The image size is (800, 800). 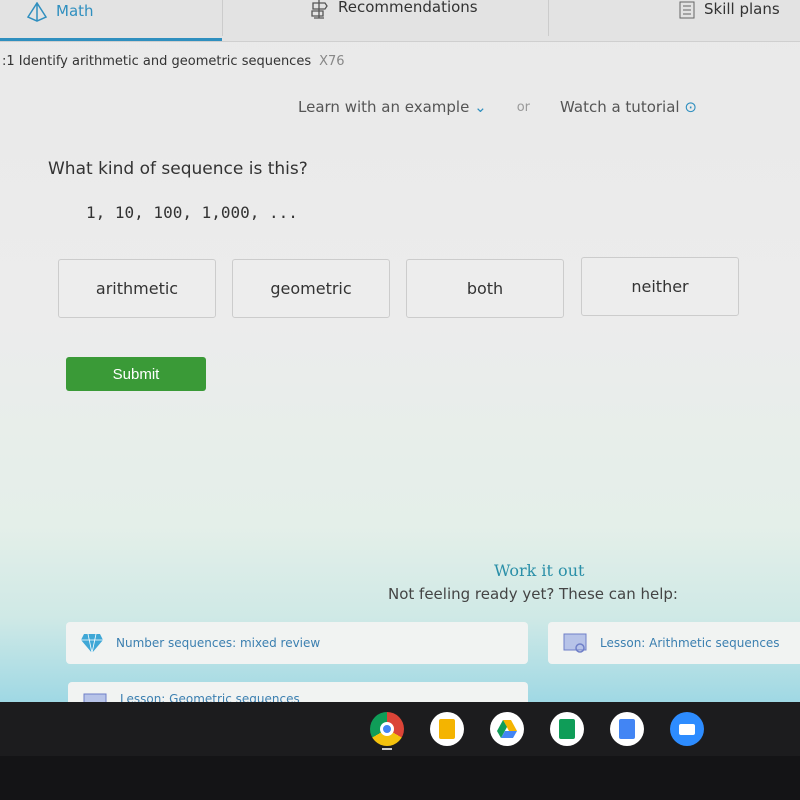 I want to click on choice-geometric: geometric, so click(x=311, y=288).